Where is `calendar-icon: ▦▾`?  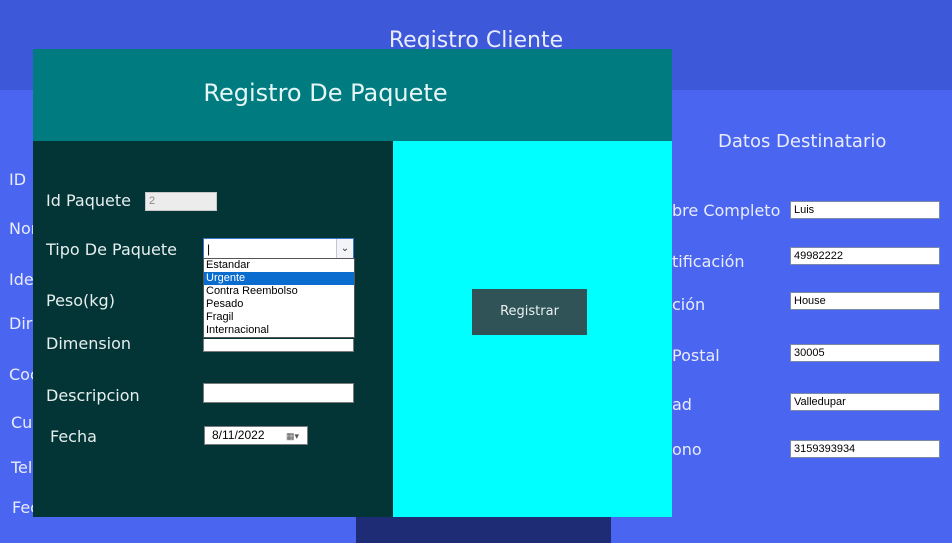
calendar-icon: ▦▾ is located at coordinates (295, 436).